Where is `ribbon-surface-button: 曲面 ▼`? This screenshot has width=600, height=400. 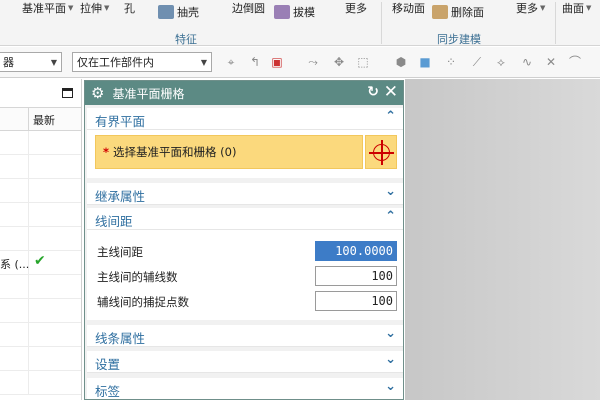 ribbon-surface-button: 曲面 ▼ is located at coordinates (576, 8).